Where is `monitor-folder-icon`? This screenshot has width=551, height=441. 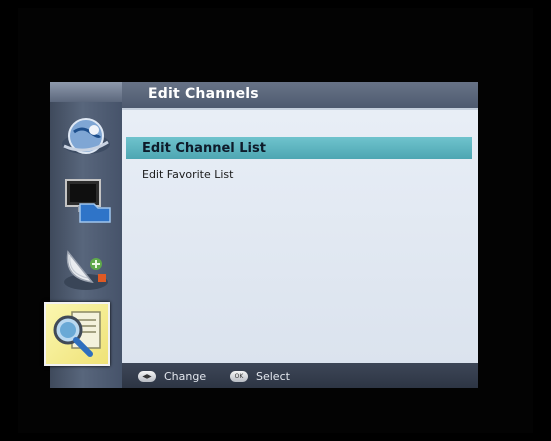
monitor-folder-icon is located at coordinates (86, 199).